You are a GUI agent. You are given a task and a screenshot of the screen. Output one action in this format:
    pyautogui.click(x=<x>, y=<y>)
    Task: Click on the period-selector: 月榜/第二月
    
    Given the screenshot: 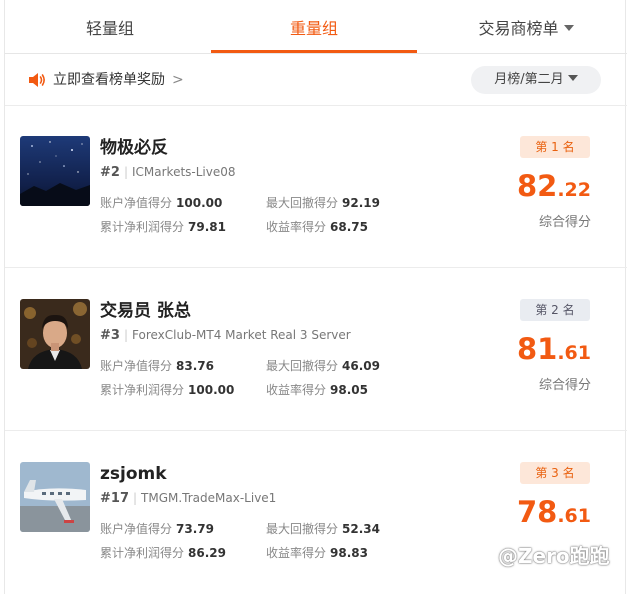 What is the action you would take?
    pyautogui.click(x=536, y=80)
    